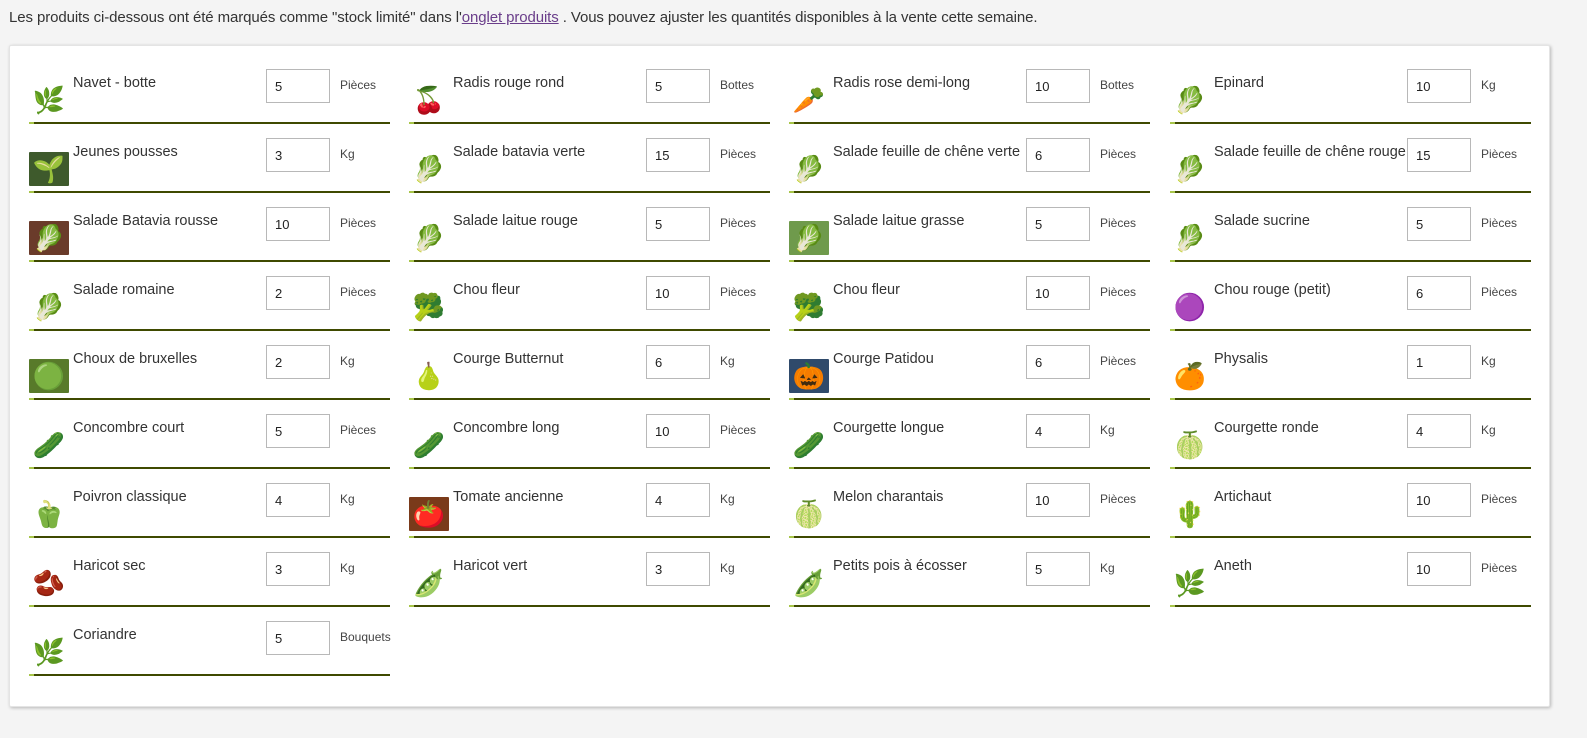 The height and width of the screenshot is (738, 1587). What do you see at coordinates (49, 169) in the screenshot?
I see `young-shoots-icon: 🌱` at bounding box center [49, 169].